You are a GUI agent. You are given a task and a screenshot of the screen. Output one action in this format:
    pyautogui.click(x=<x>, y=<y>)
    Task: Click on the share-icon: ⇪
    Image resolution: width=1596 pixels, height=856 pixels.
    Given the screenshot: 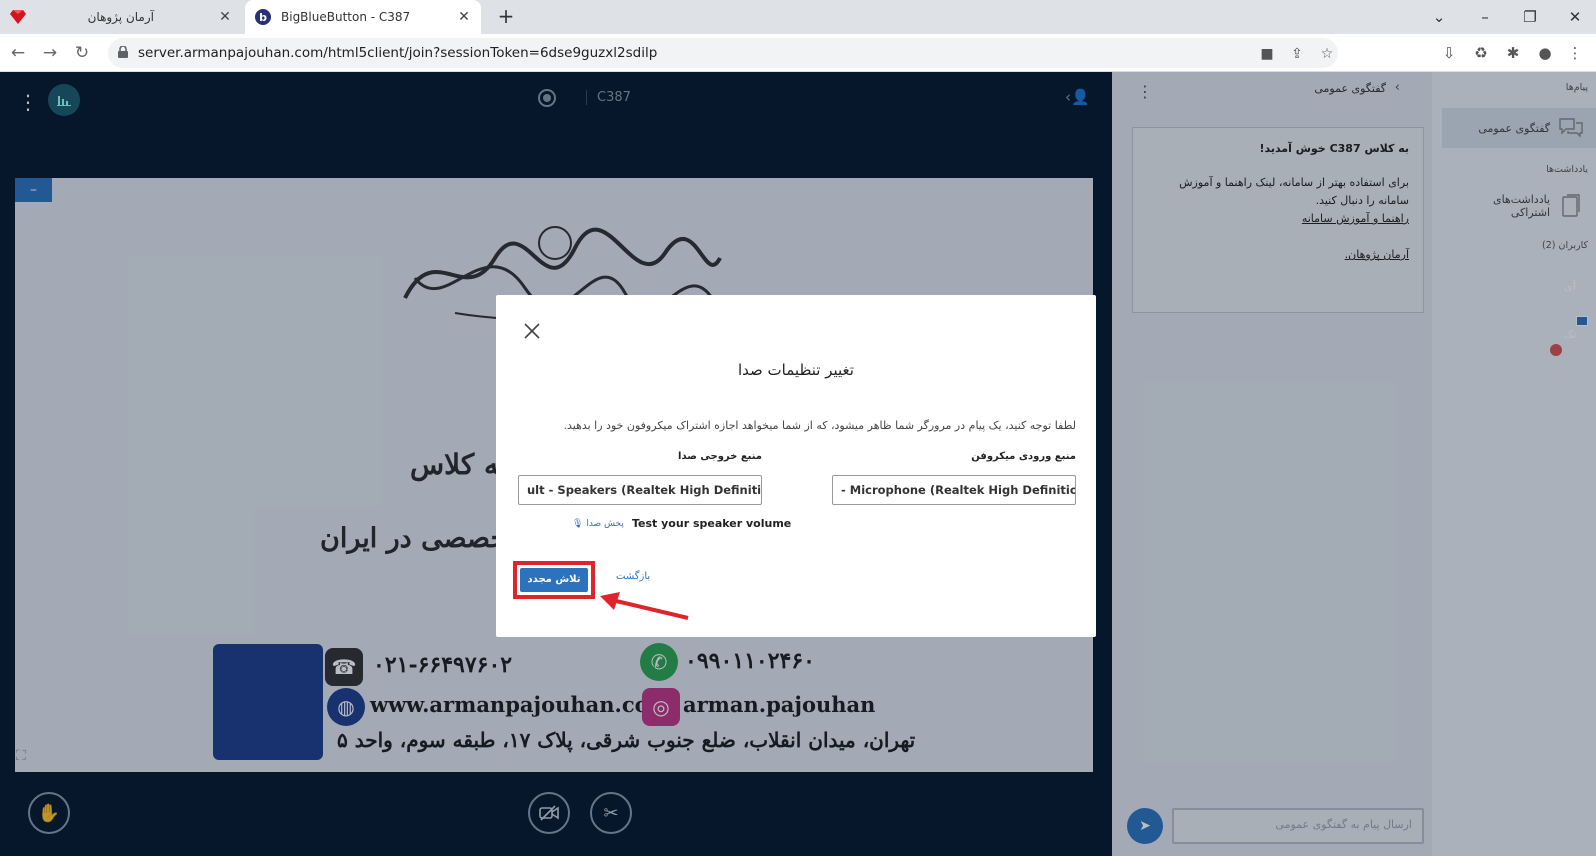 What is the action you would take?
    pyautogui.click(x=1297, y=54)
    